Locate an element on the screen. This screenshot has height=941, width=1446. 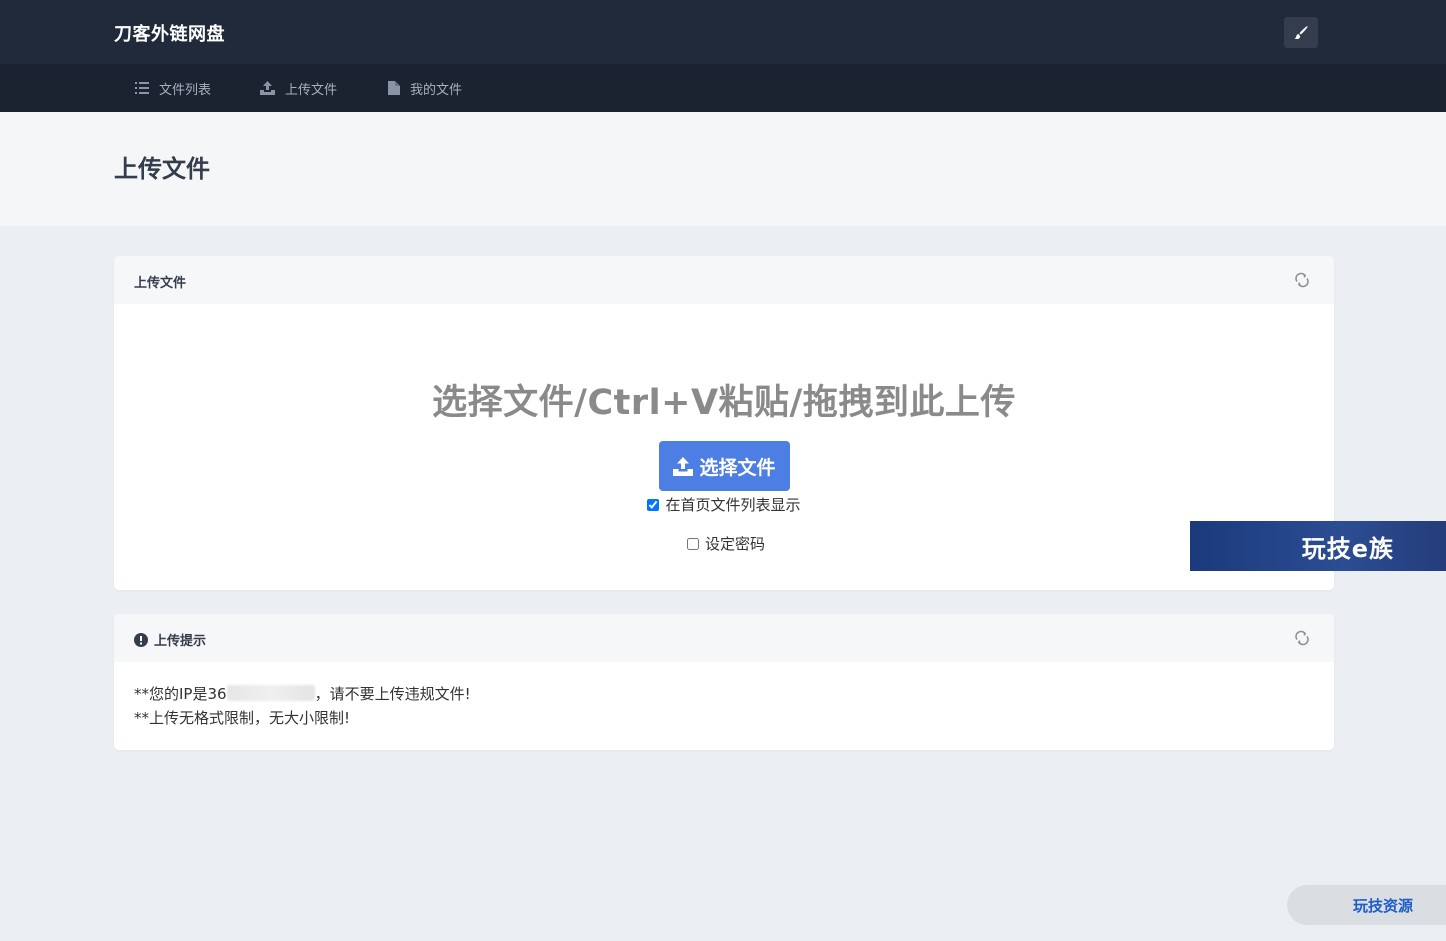
show-on-homepage-option: 在首页文件列表显示 is located at coordinates (724, 504).